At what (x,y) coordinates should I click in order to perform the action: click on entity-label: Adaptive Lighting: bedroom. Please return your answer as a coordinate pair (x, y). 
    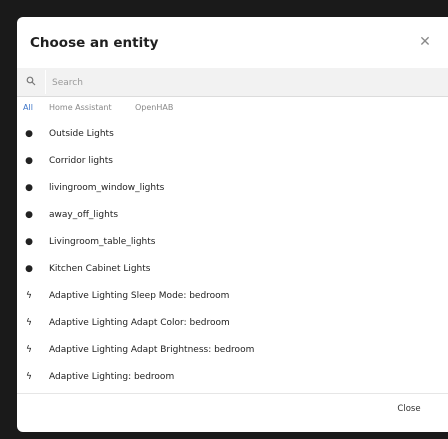
    Looking at the image, I should click on (112, 377).